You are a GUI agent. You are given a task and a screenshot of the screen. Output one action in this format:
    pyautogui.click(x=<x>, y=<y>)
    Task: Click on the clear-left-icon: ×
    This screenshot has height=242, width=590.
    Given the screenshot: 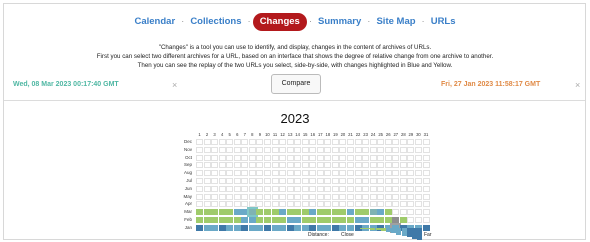 What is the action you would take?
    pyautogui.click(x=174, y=85)
    